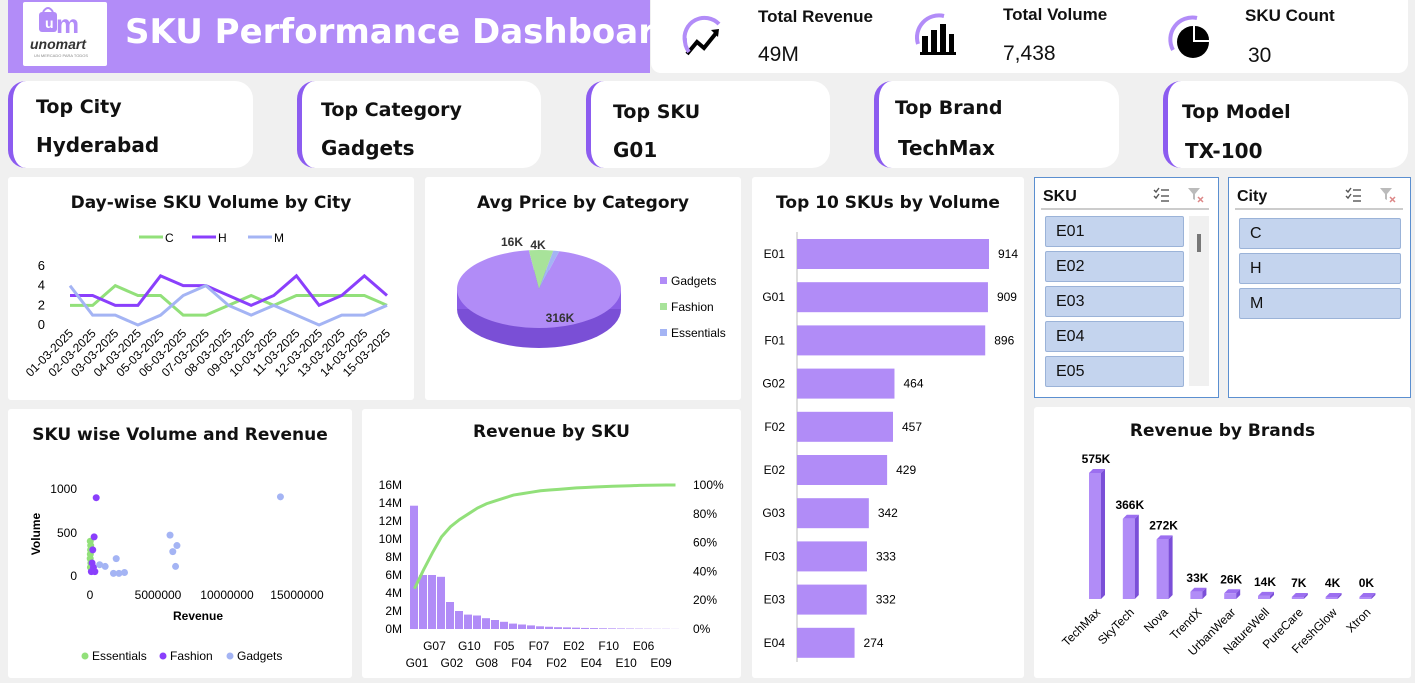  I want to click on y-tick-label: 16M, so click(390, 485).